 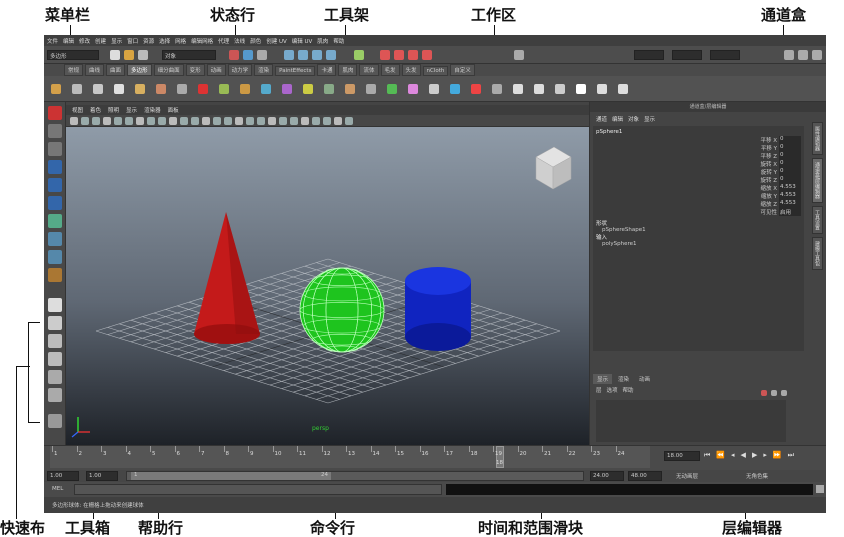 What do you see at coordinates (327, 70) in the screenshot?
I see `shelf-tab-toon: 卡通` at bounding box center [327, 70].